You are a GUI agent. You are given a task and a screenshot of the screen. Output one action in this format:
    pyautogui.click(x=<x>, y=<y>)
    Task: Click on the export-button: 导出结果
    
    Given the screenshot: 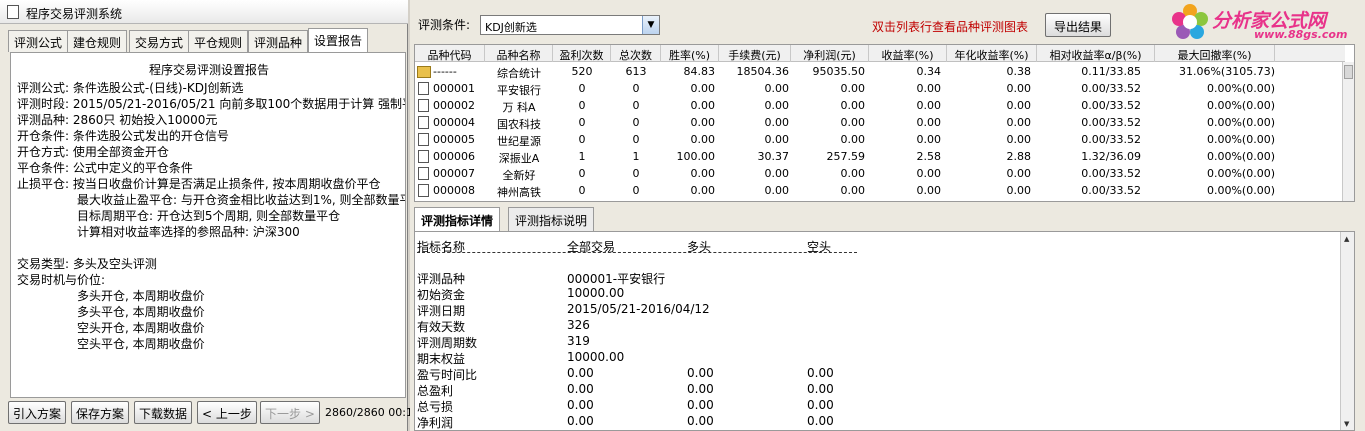 What is the action you would take?
    pyautogui.click(x=1078, y=25)
    